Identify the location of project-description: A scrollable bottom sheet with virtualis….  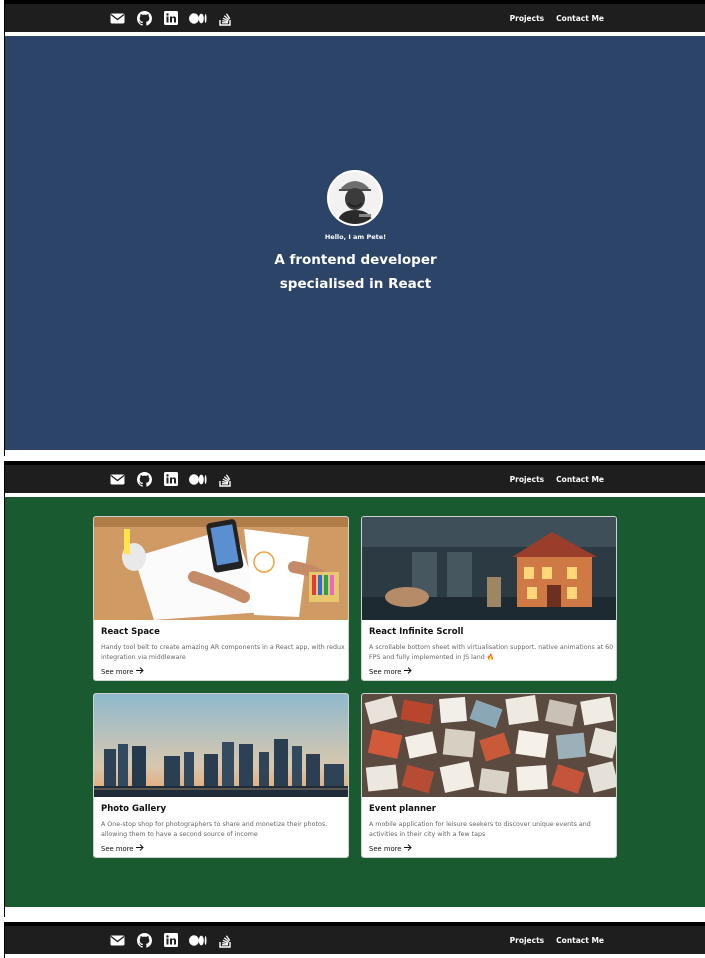
(491, 652).